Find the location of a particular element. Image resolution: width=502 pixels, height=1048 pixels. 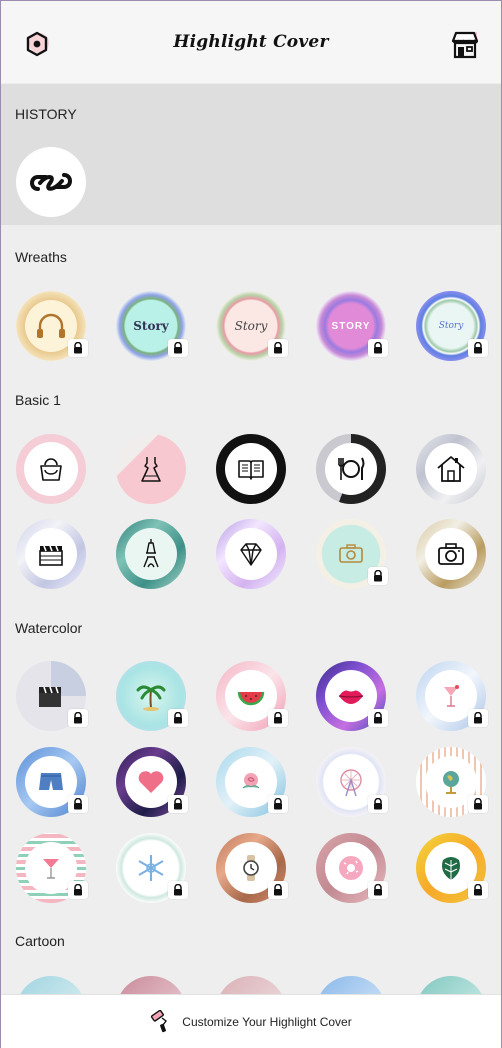

infinity-link-icon is located at coordinates (51, 182).